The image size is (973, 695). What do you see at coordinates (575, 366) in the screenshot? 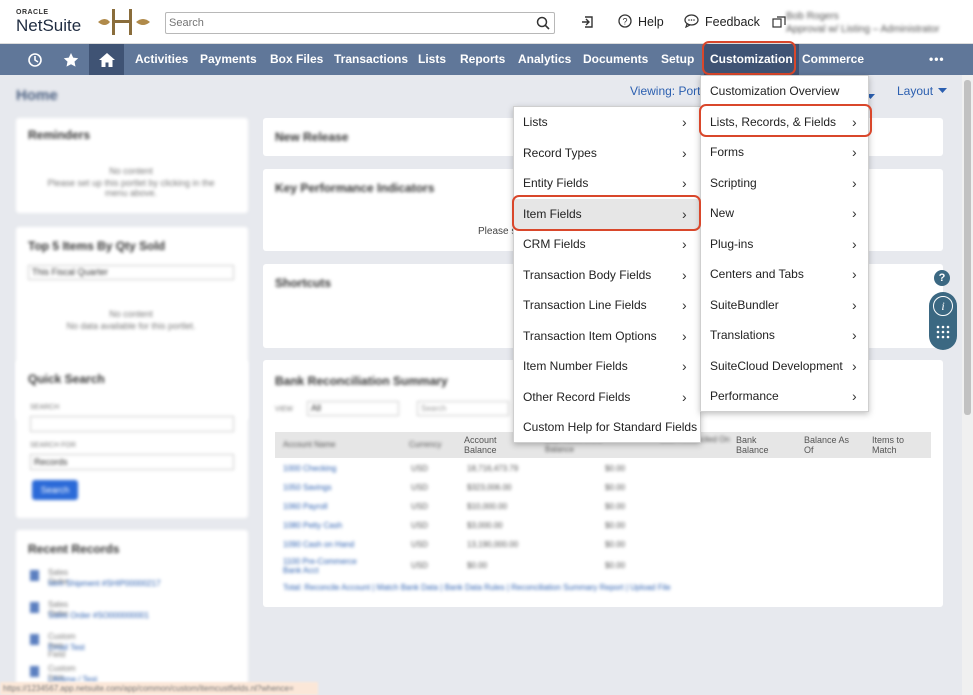
I see `submenu-item-label: Item Number Fields` at bounding box center [575, 366].